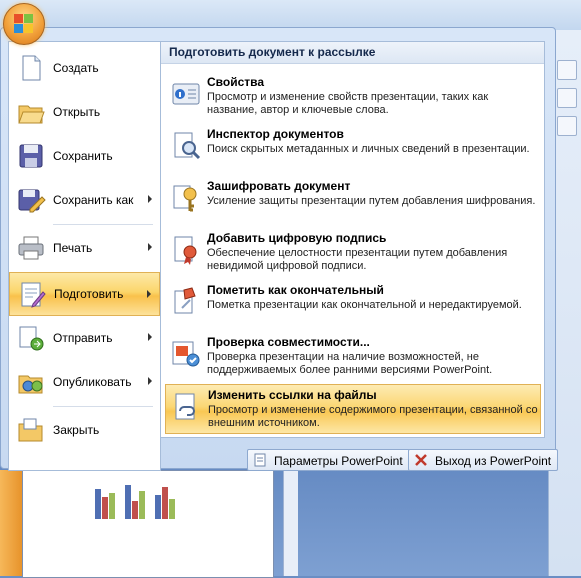  I want to click on menu-item-close: Закрыть, so click(84, 430).